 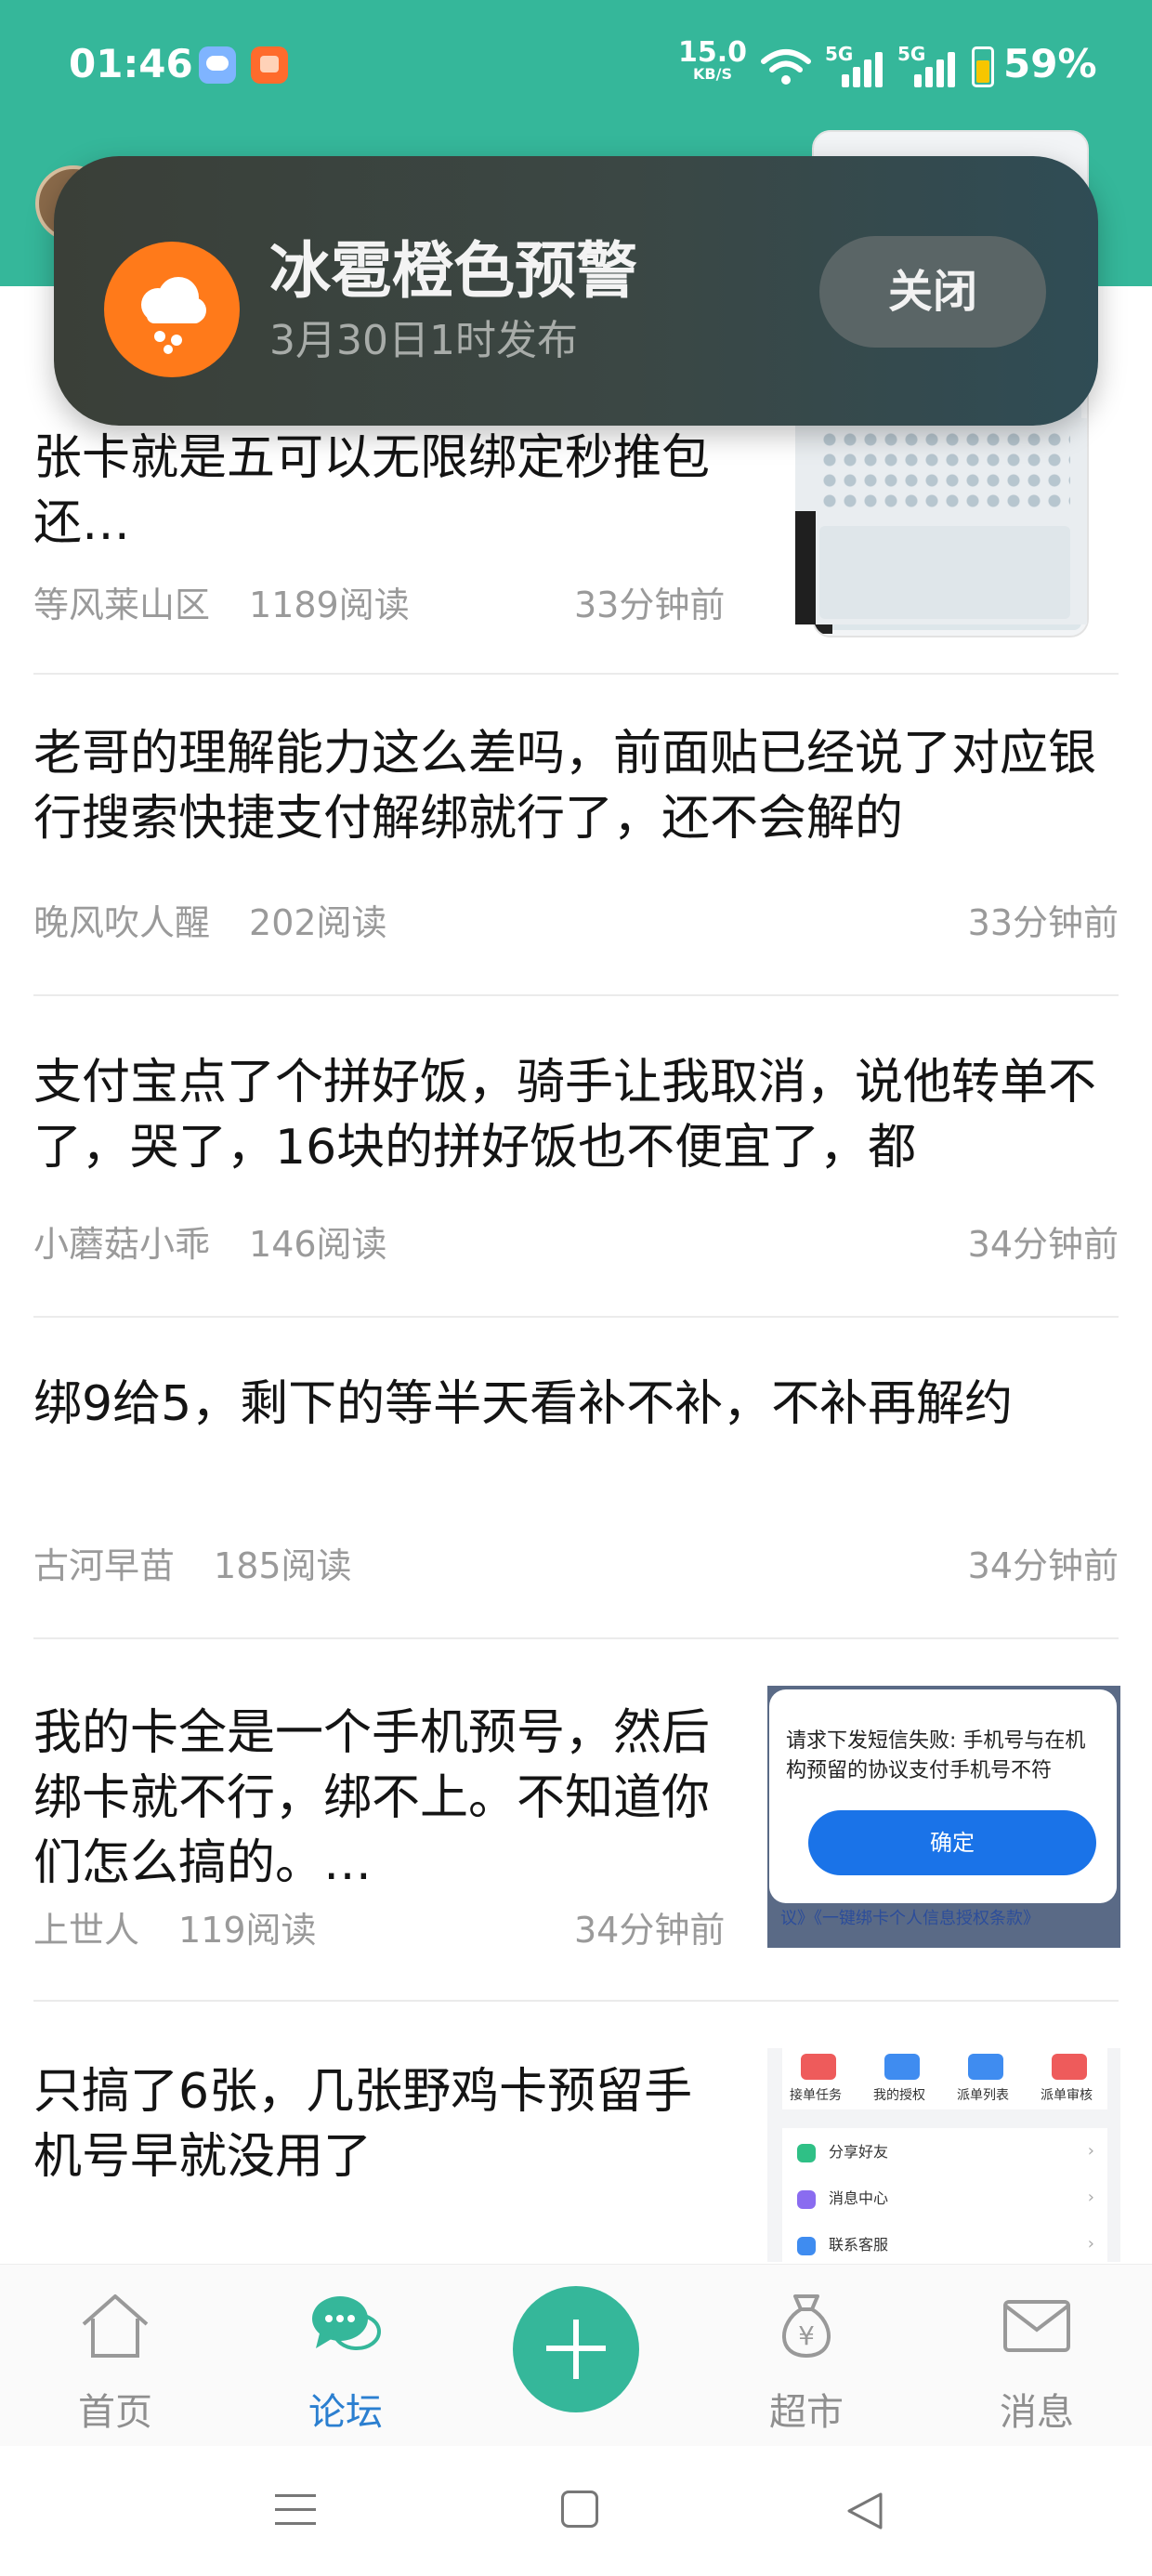 What do you see at coordinates (983, 2095) in the screenshot?
I see `thumb-menu-item: 派单列表` at bounding box center [983, 2095].